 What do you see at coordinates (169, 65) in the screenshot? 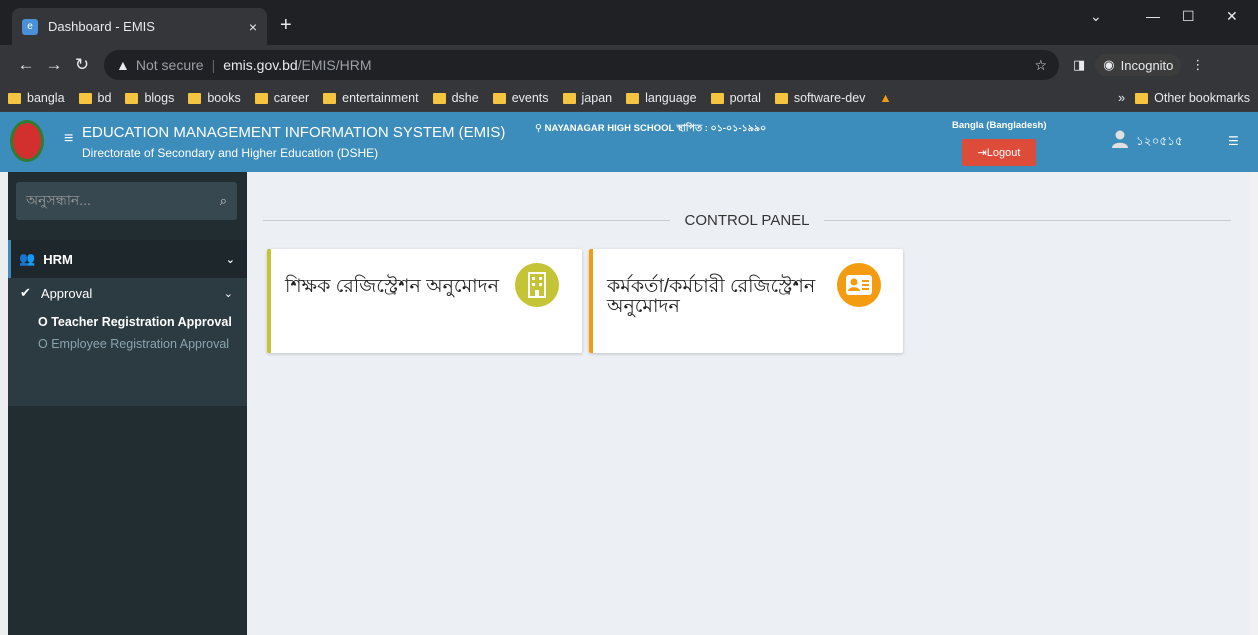
I see `security-label: Not secure` at bounding box center [169, 65].